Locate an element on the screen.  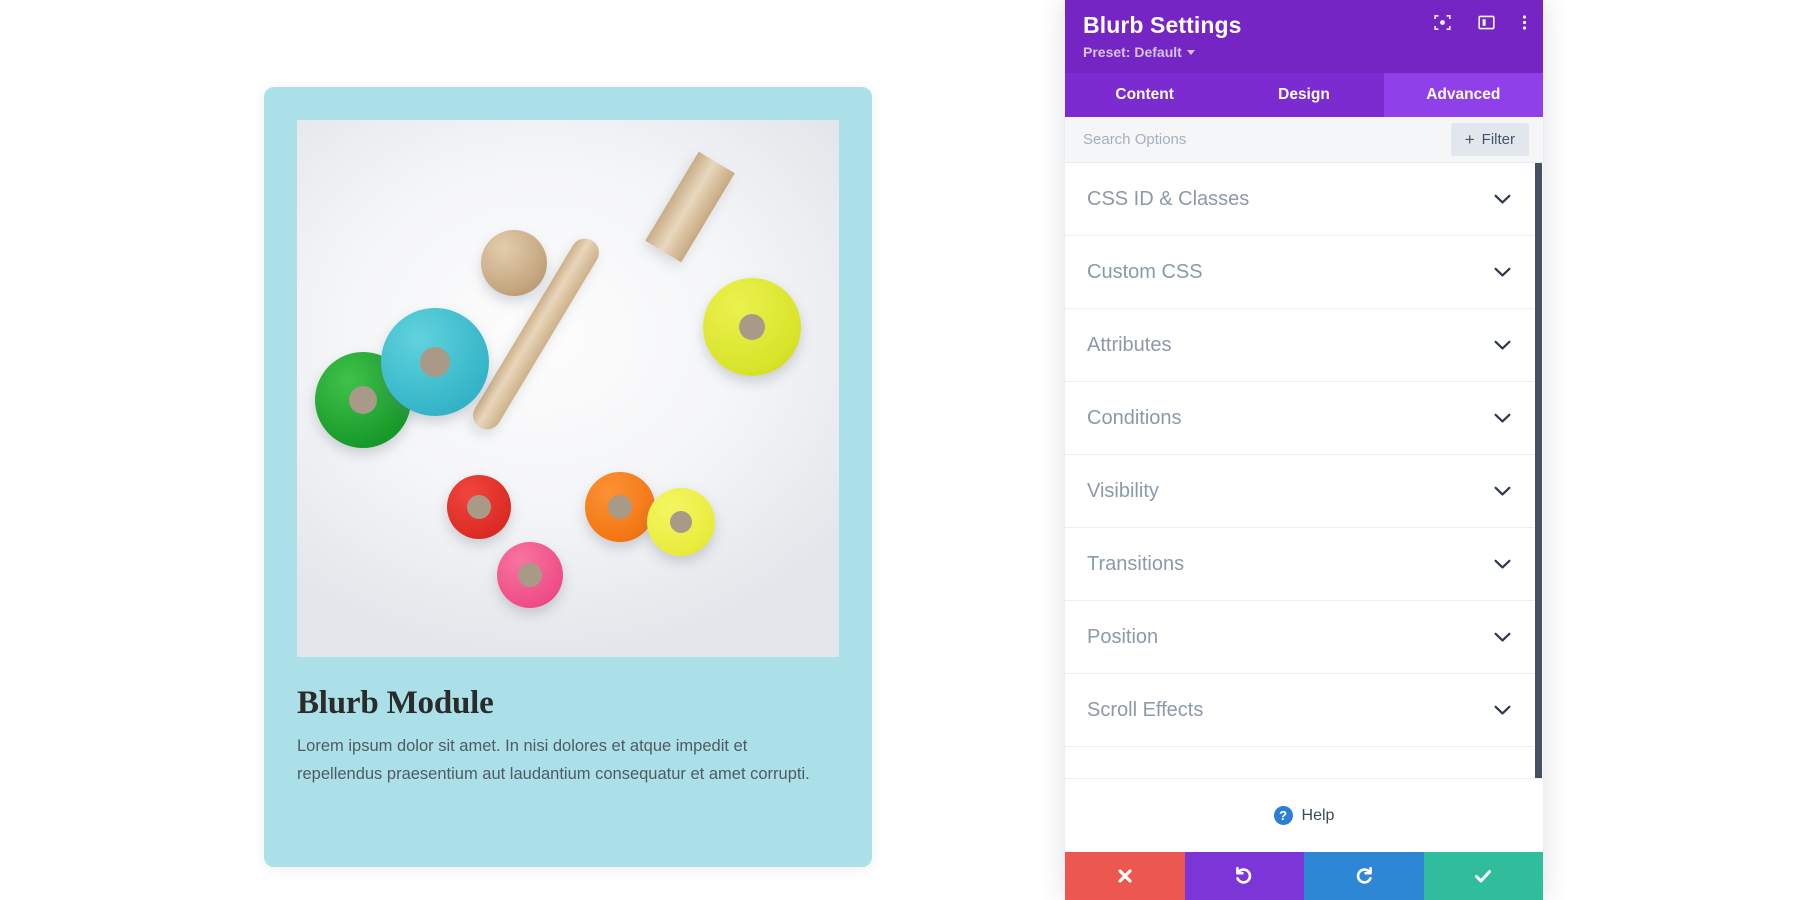
redo-button is located at coordinates (1364, 876).